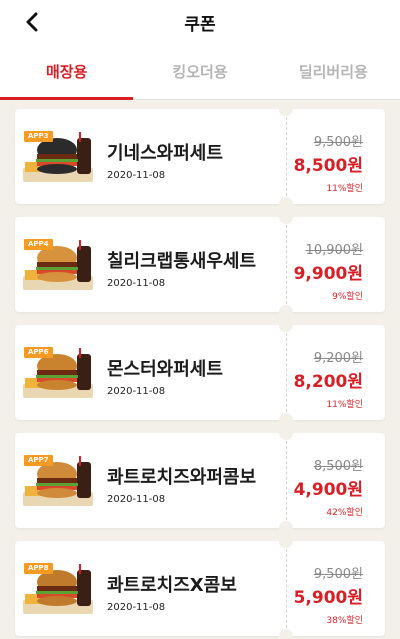 The image size is (400, 639). Describe the element at coordinates (67, 72) in the screenshot. I see `tab-store: 매장용` at that location.